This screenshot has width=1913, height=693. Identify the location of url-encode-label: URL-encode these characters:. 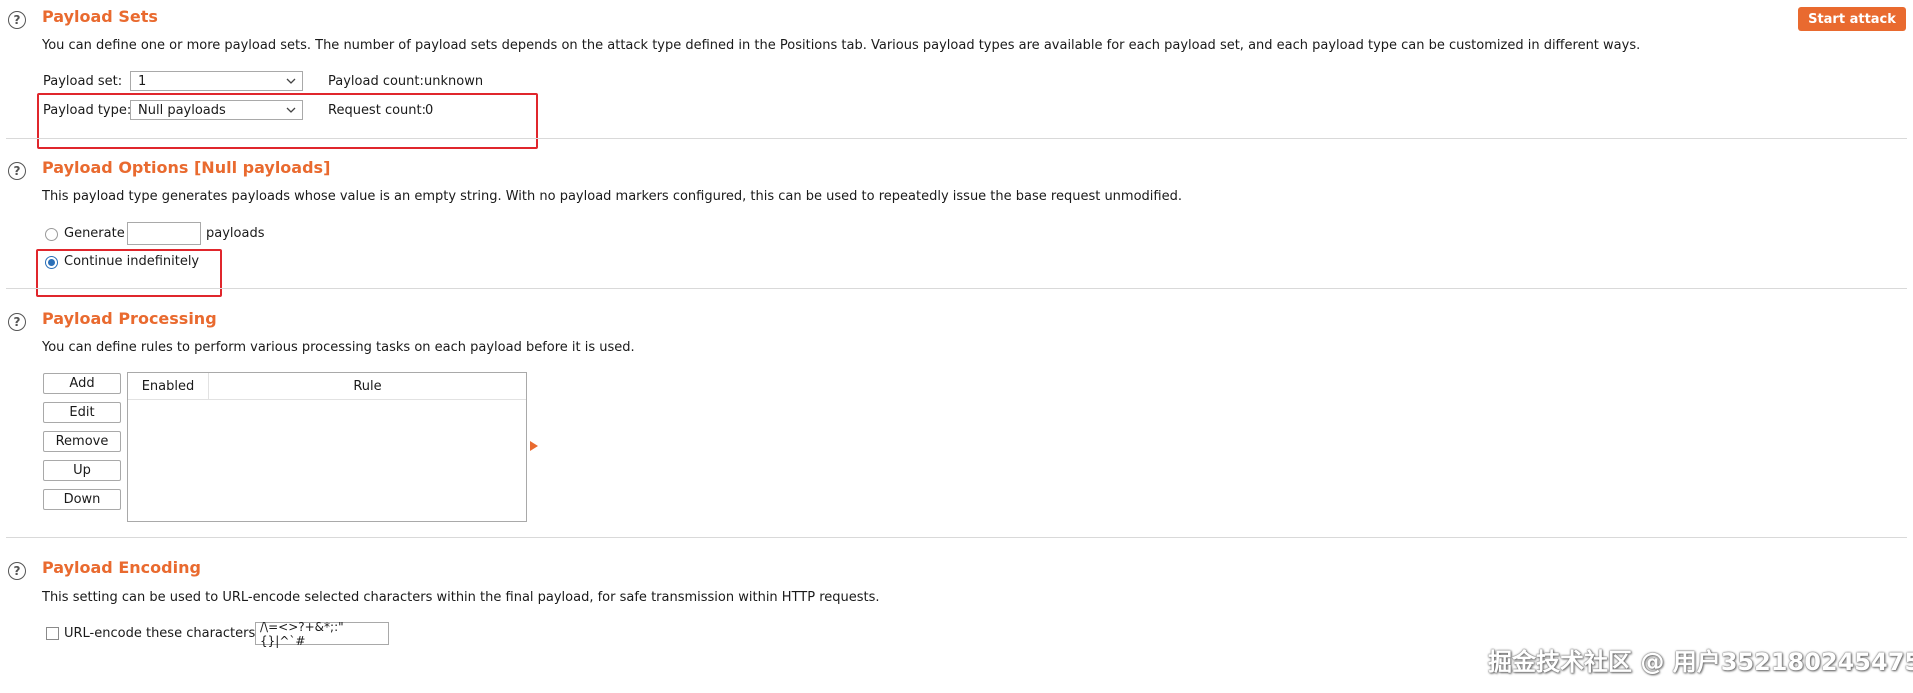
(162, 633).